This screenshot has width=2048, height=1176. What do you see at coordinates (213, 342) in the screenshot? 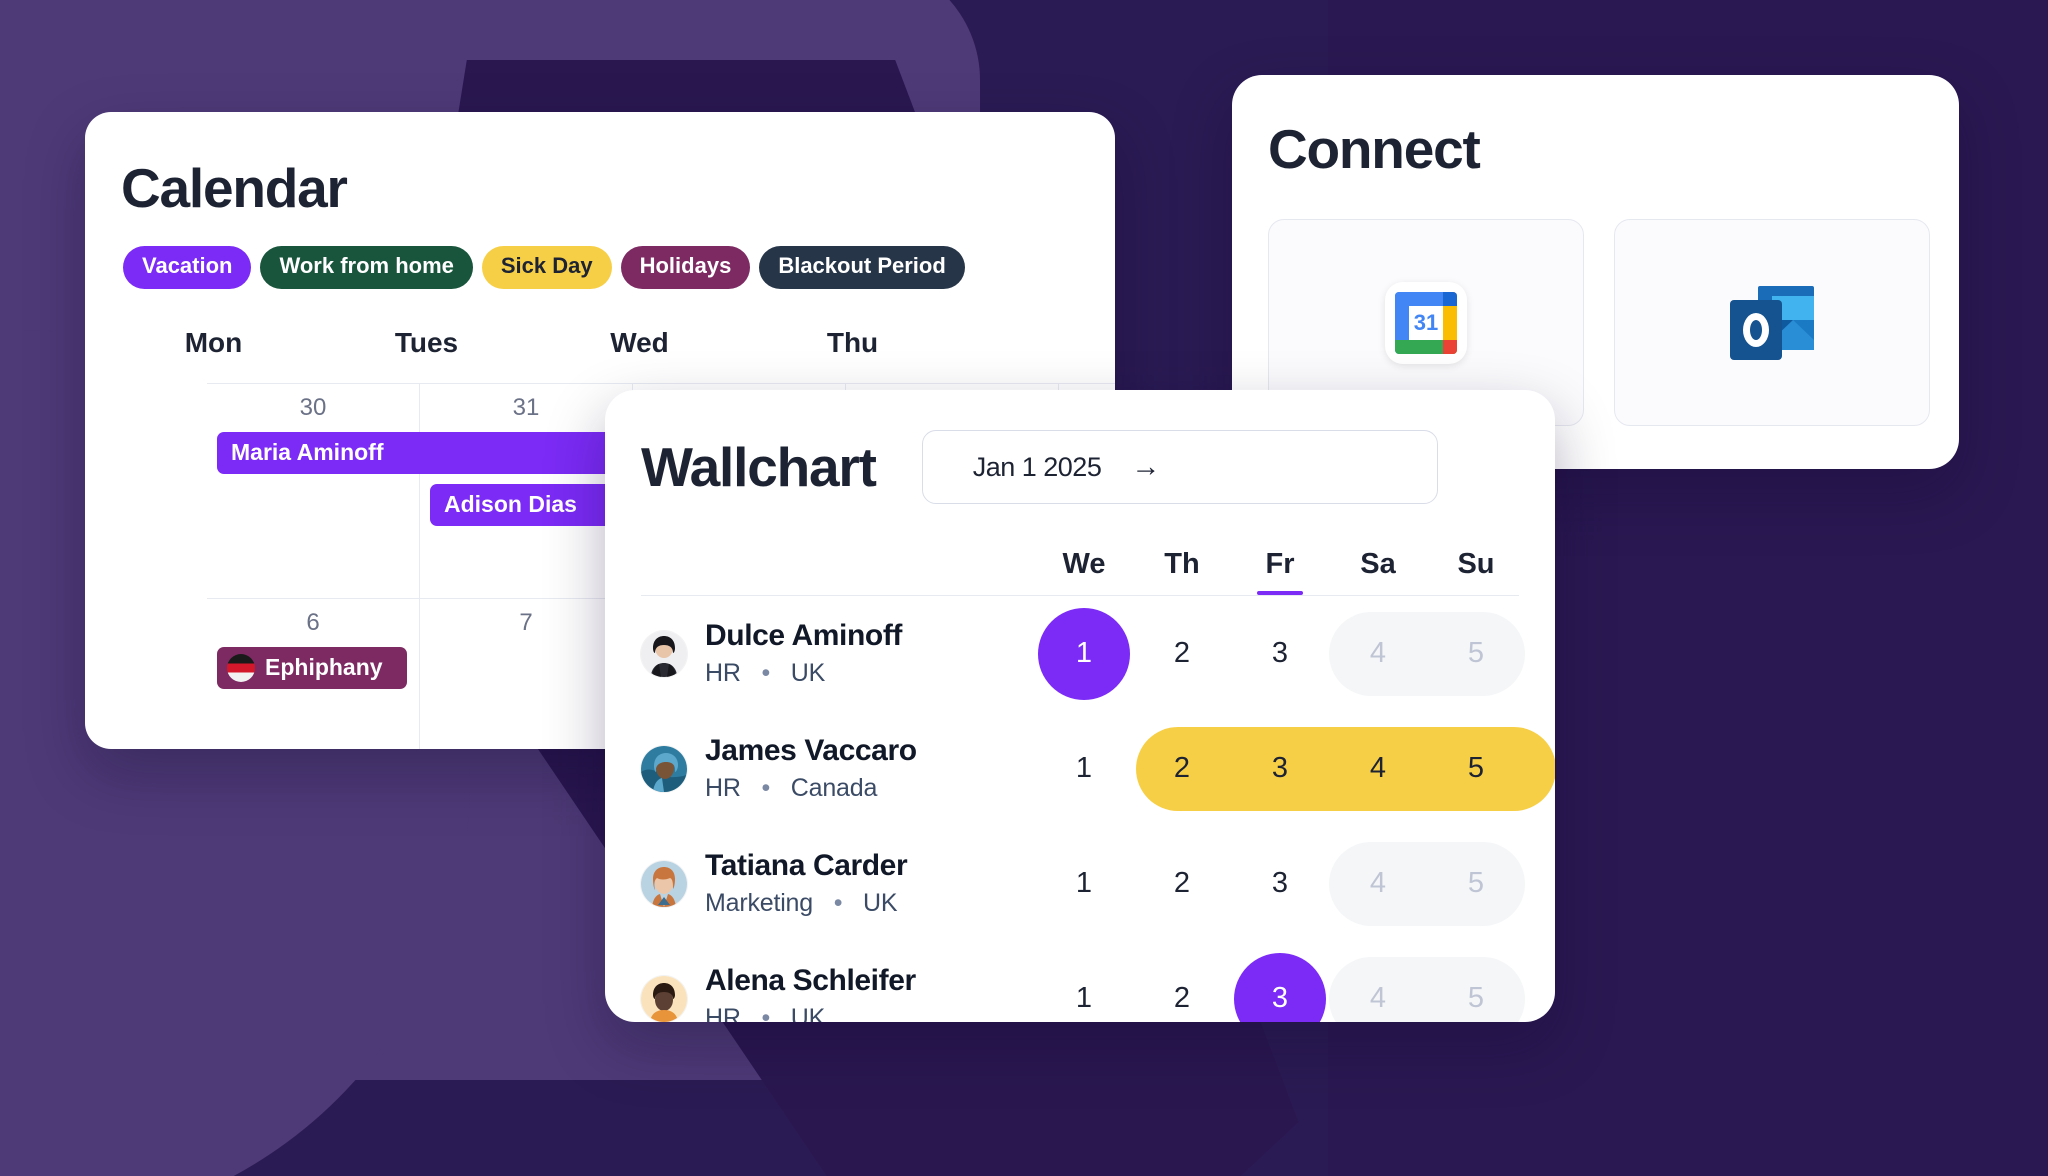
I see `calendar-day-header-mon: Mon` at bounding box center [213, 342].